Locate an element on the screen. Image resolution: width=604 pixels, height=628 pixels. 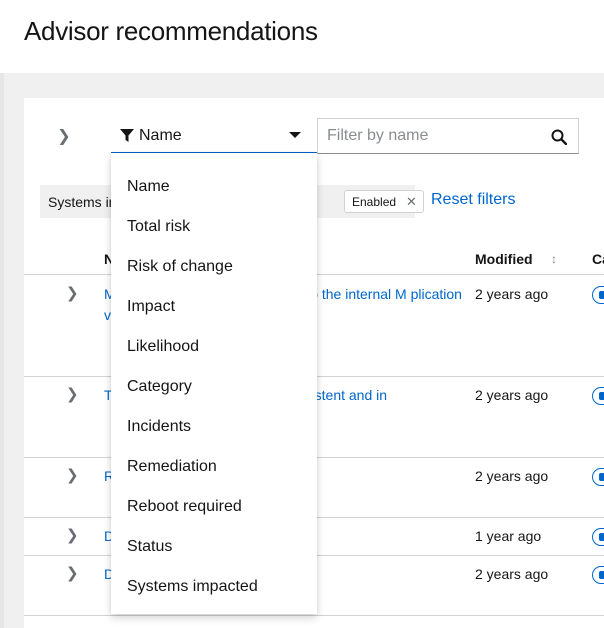
menu-item-risk-of-change: Risk of change is located at coordinates (214, 267).